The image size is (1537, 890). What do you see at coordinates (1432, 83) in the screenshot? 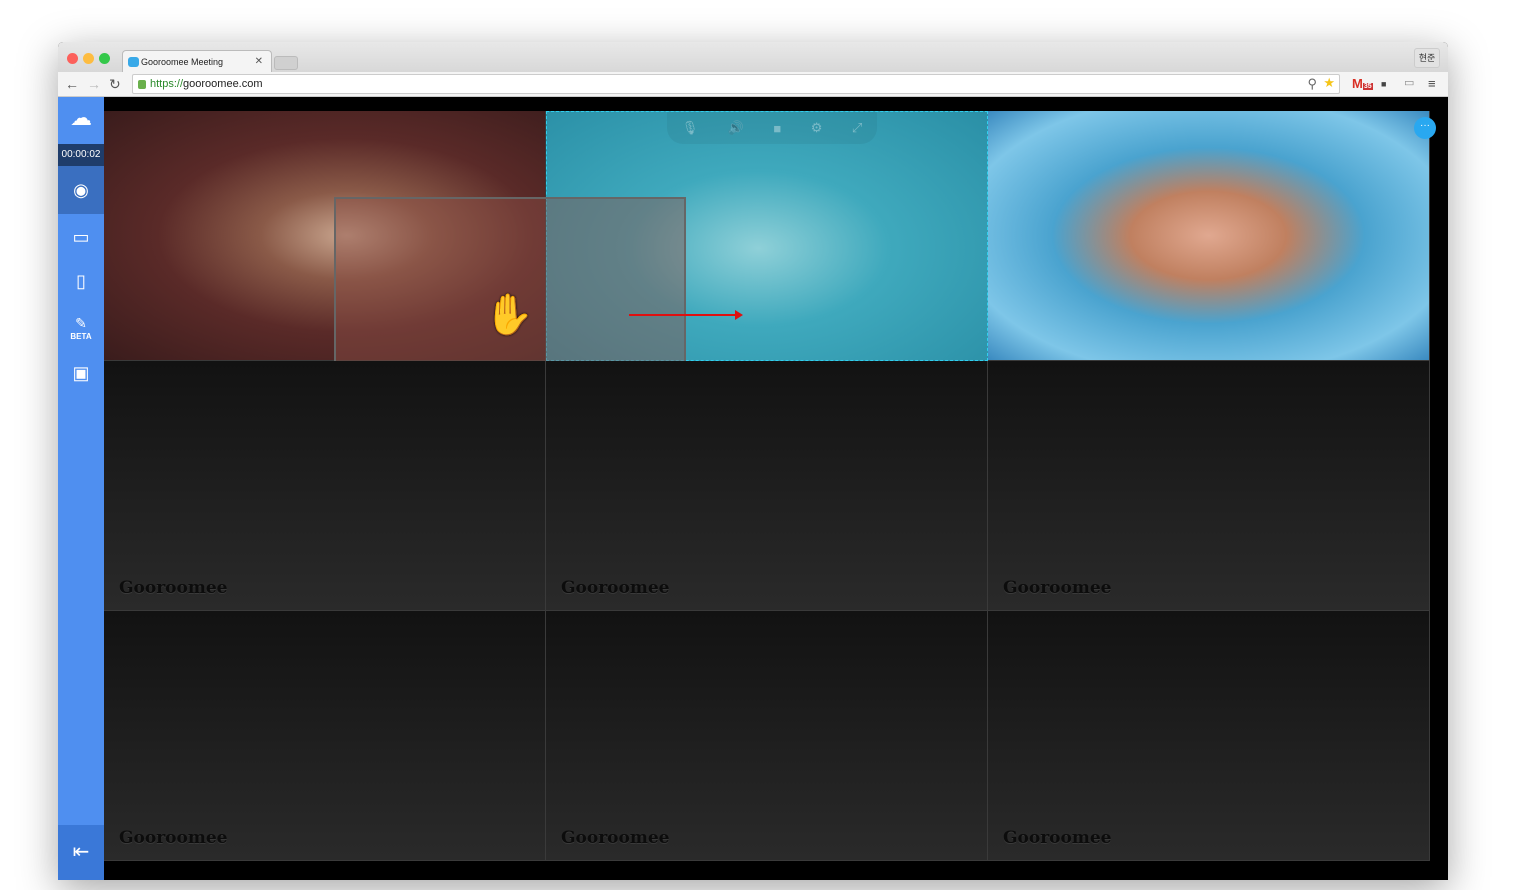
I see `menu-icon: ≡` at bounding box center [1432, 83].